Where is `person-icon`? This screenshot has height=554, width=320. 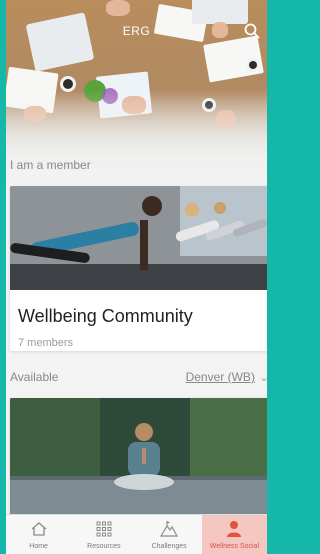
person-icon is located at coordinates (234, 529).